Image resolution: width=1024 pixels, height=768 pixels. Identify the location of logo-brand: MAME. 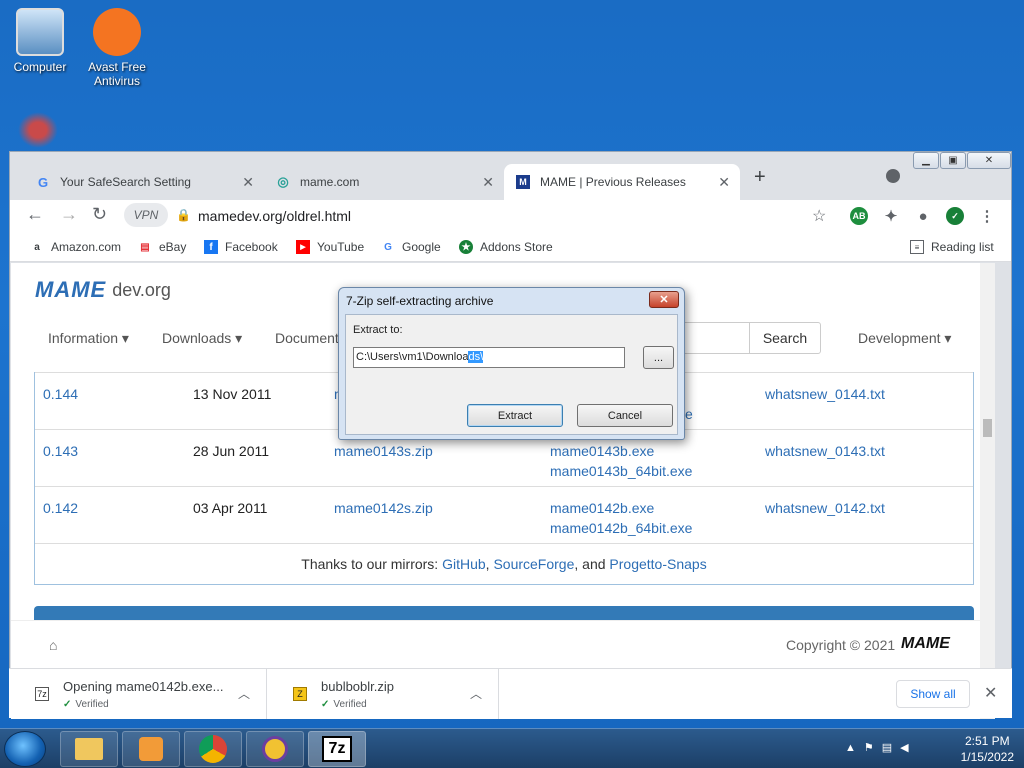
(71, 289).